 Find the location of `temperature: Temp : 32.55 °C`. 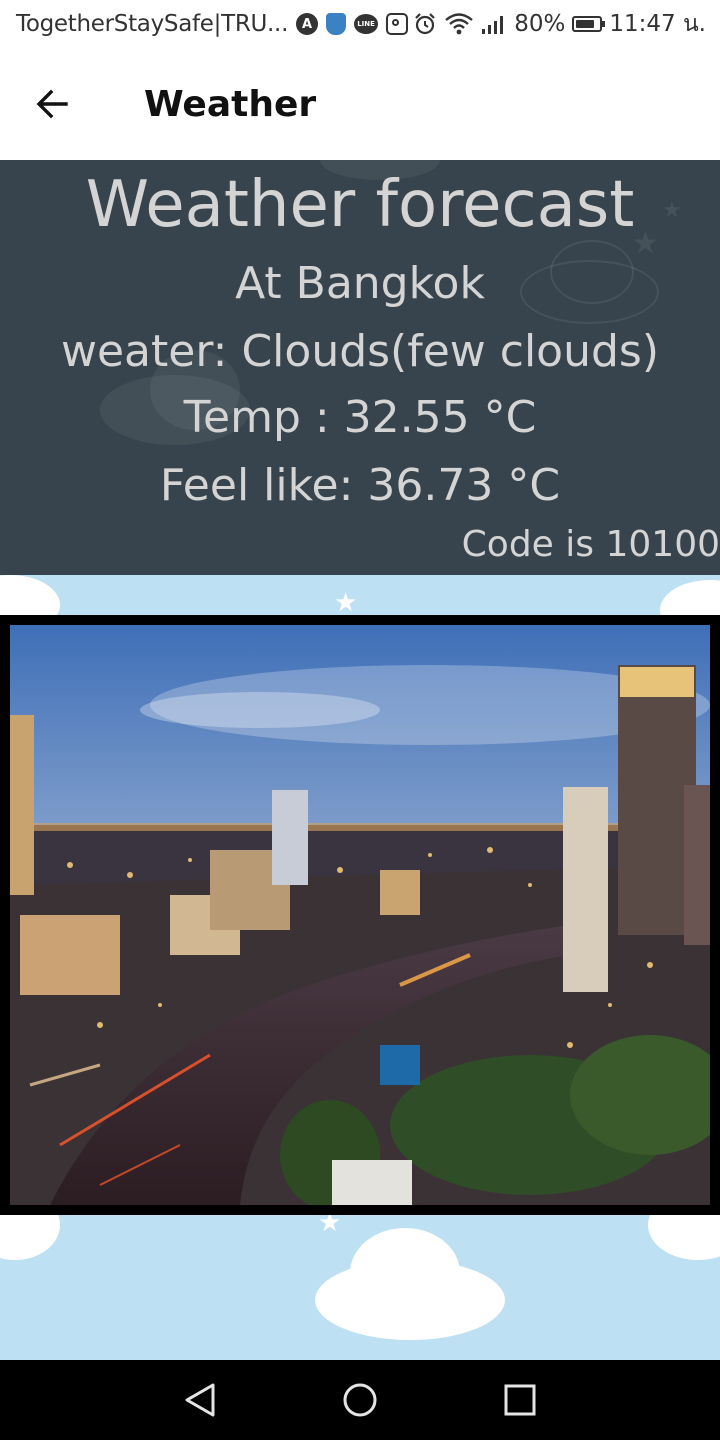

temperature: Temp : 32.55 °C is located at coordinates (360, 417).